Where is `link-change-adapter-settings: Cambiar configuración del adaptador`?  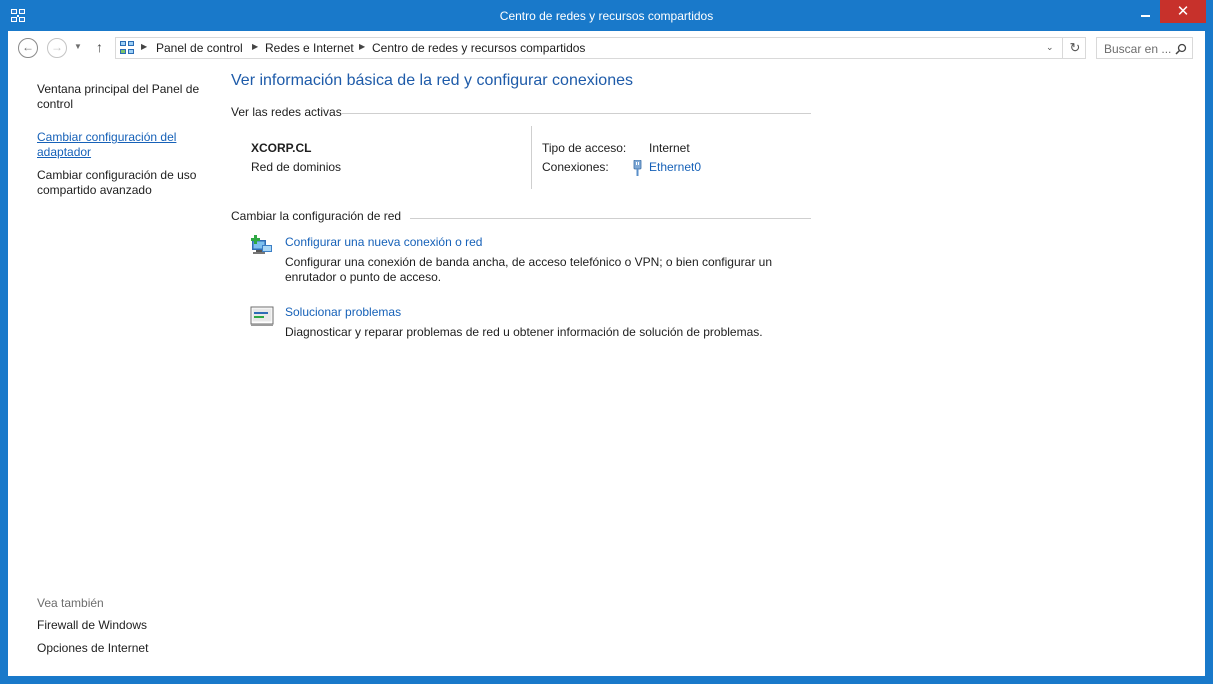
link-change-adapter-settings: Cambiar configuración del adaptador is located at coordinates (124, 145).